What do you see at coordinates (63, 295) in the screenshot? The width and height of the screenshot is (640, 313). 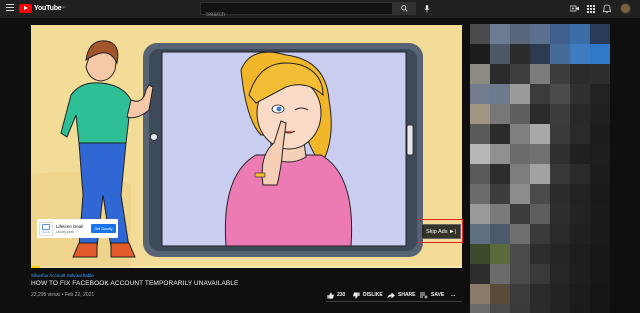 I see `video-meta: 22,295 views • Feb 22, 2021` at bounding box center [63, 295].